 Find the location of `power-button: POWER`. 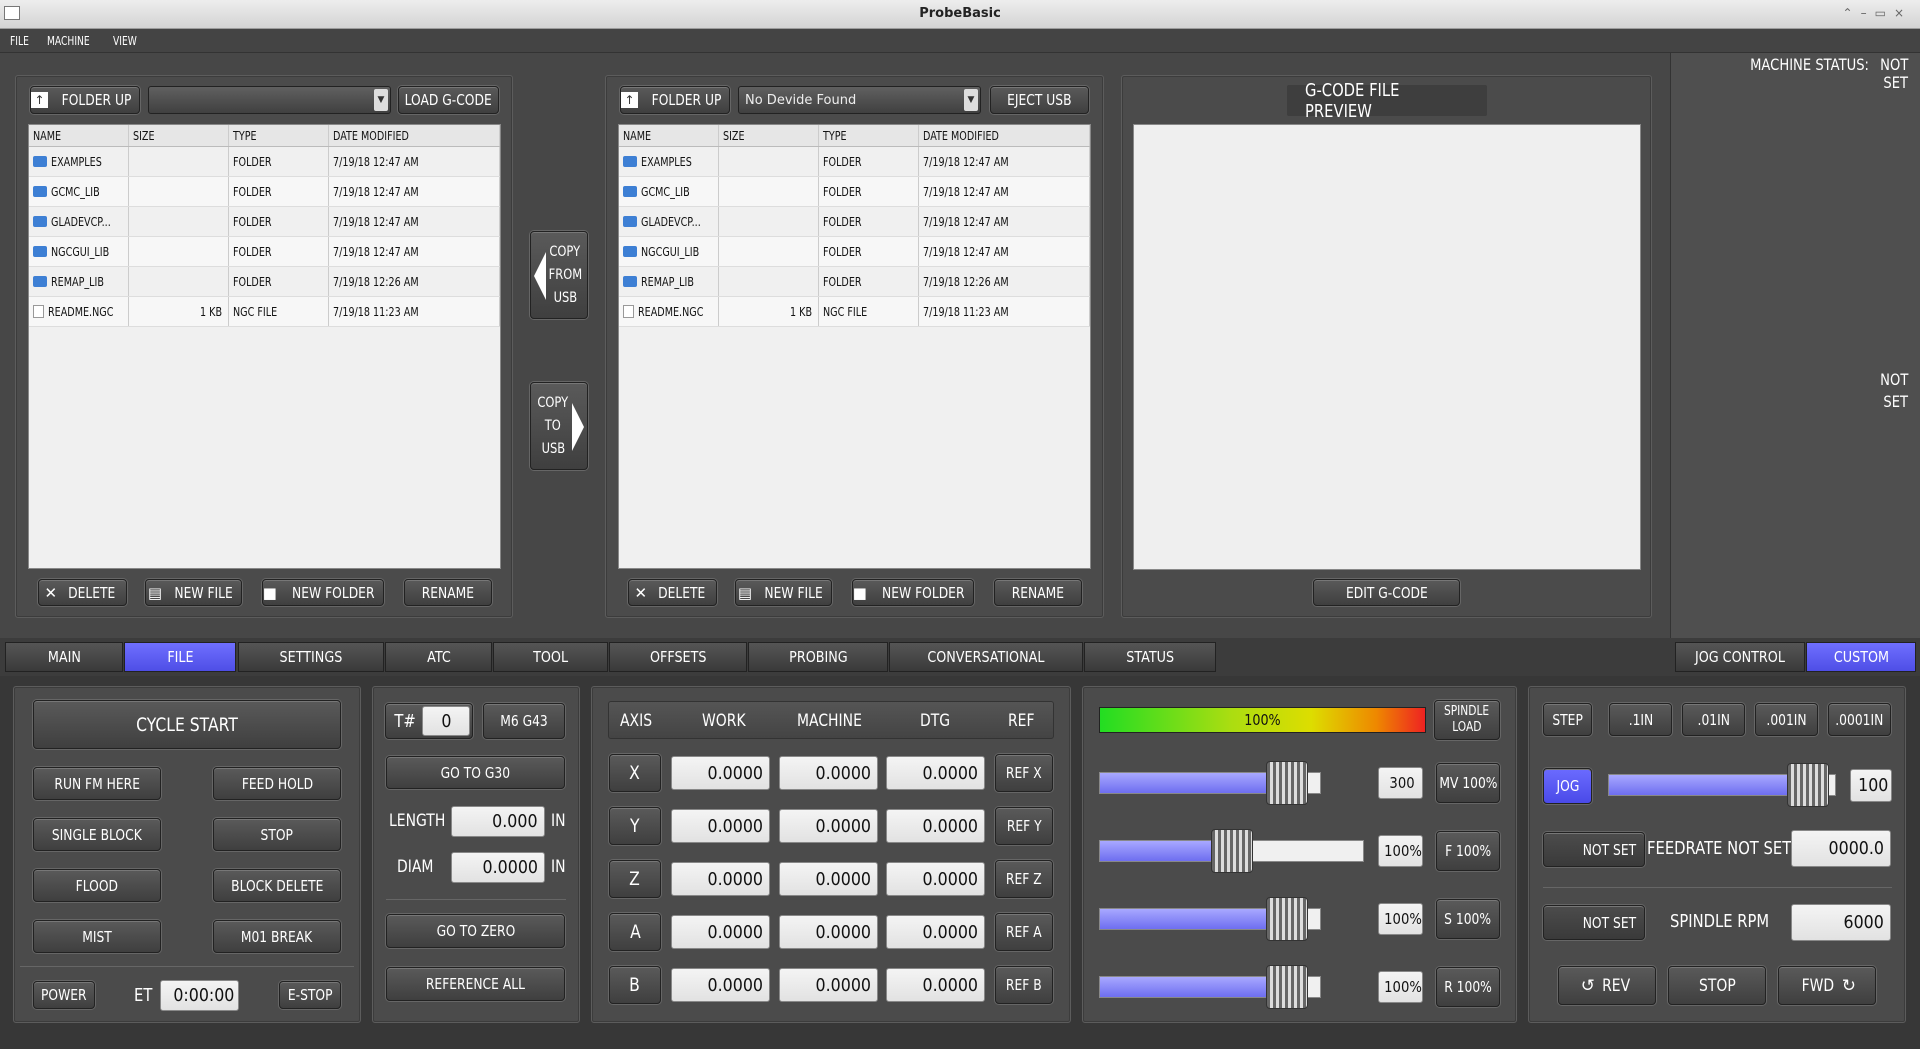

power-button: POWER is located at coordinates (64, 995).